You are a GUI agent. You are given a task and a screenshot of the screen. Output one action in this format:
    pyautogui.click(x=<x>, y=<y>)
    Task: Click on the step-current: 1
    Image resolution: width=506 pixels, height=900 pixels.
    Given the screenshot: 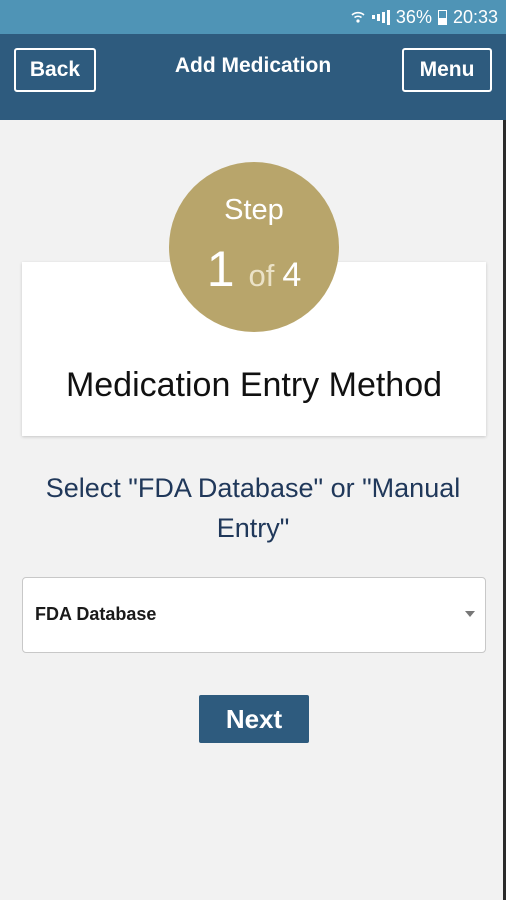 What is the action you would take?
    pyautogui.click(x=220, y=269)
    